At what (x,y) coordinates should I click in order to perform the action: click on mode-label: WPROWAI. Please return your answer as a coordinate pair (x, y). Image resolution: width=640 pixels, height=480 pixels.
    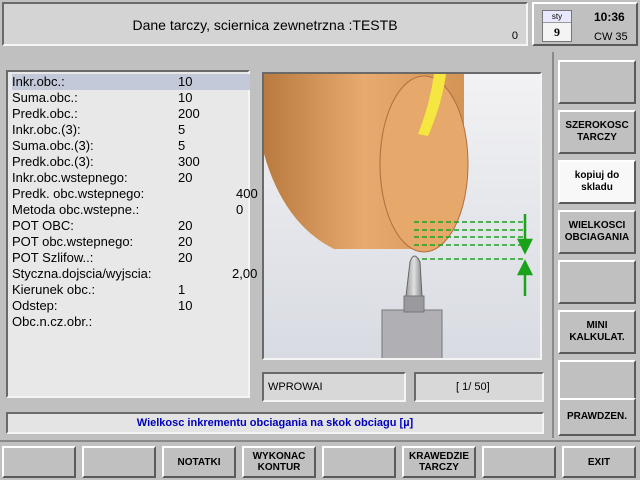
    Looking at the image, I should click on (295, 387).